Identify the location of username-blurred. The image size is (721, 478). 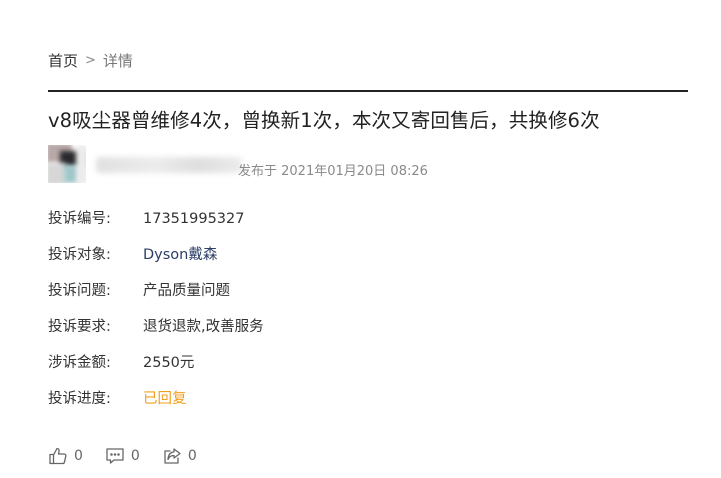
(169, 165).